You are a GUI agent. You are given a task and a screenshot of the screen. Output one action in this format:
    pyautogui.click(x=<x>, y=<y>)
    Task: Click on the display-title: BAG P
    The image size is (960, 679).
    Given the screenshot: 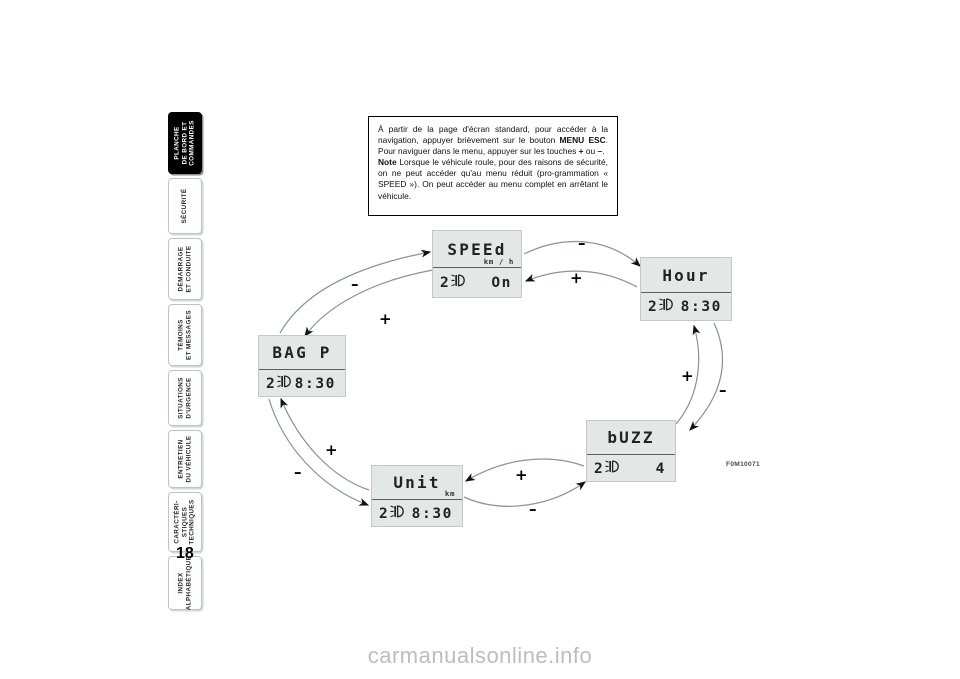 What is the action you would take?
    pyautogui.click(x=302, y=352)
    